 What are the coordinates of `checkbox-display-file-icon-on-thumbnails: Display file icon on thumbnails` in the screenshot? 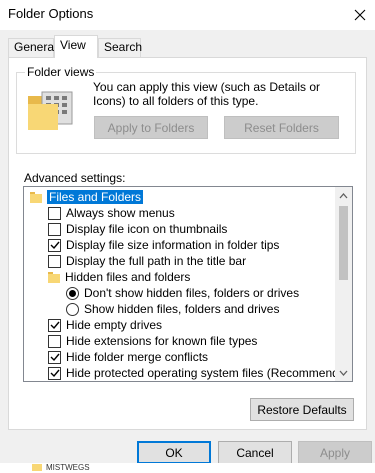 It's located at (137, 229).